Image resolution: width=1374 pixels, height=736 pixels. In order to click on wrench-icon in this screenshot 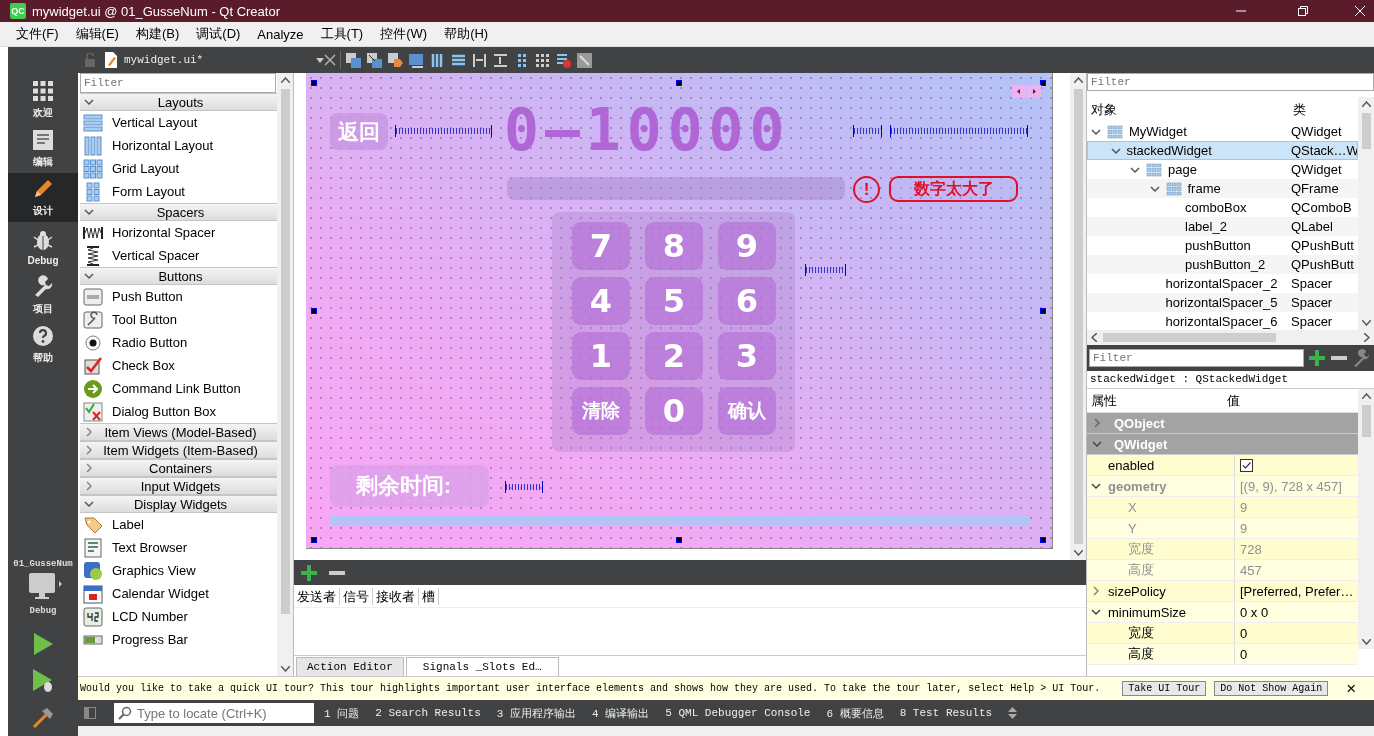, I will do `click(1361, 358)`.